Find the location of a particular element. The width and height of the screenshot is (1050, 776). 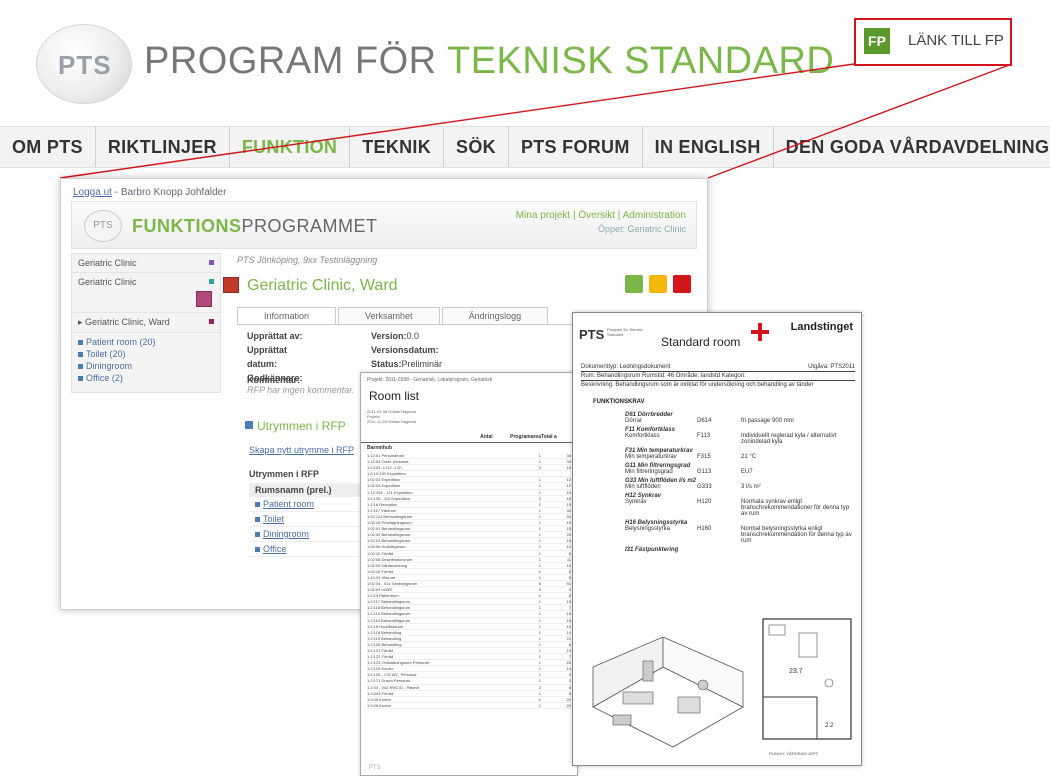

nav-item-1: RIKTLINJER is located at coordinates (163, 147).